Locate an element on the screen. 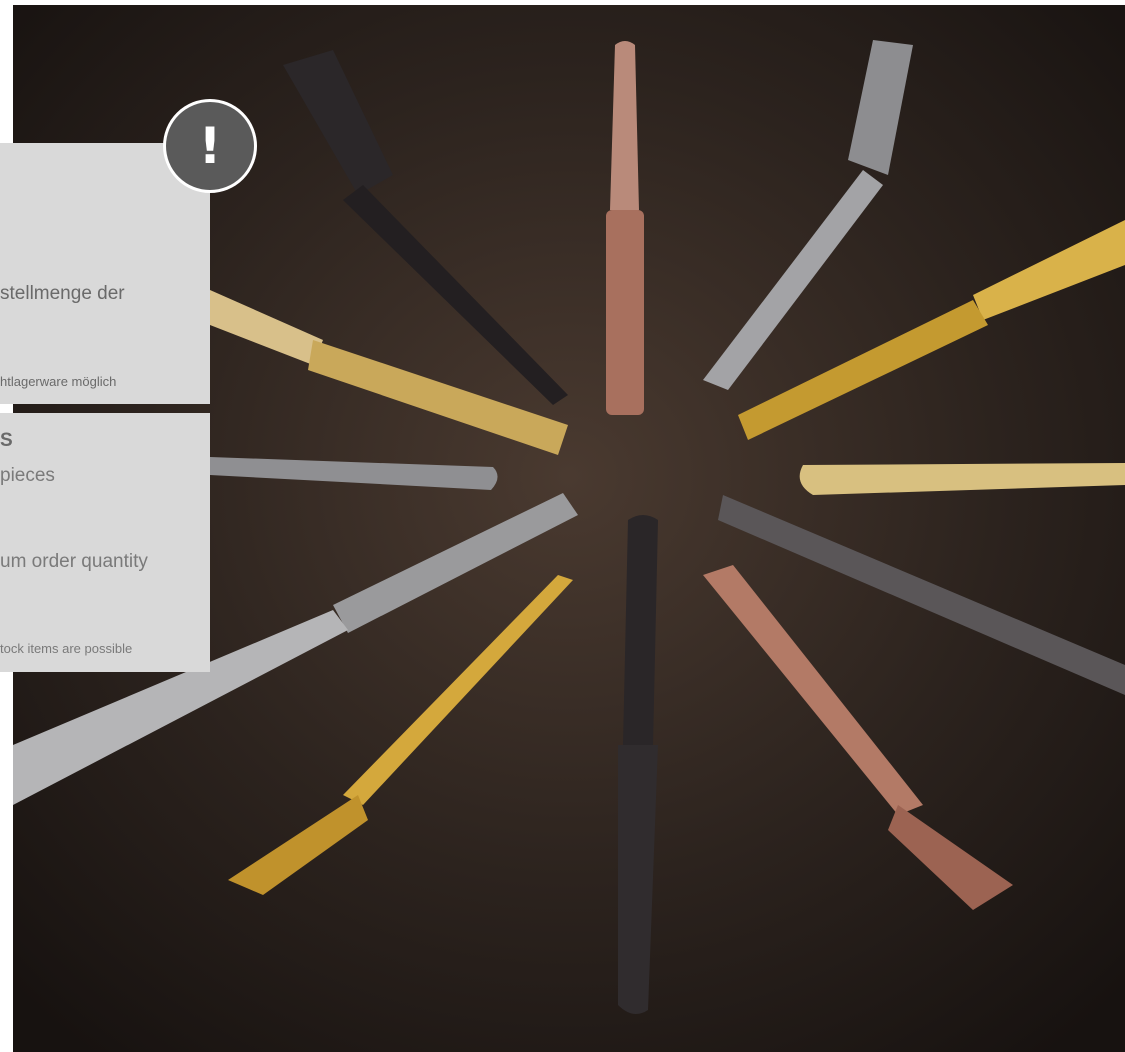 Image resolution: width=1125 pixels, height=1052 pixels. exclamation-glyph: ! is located at coordinates (210, 146).